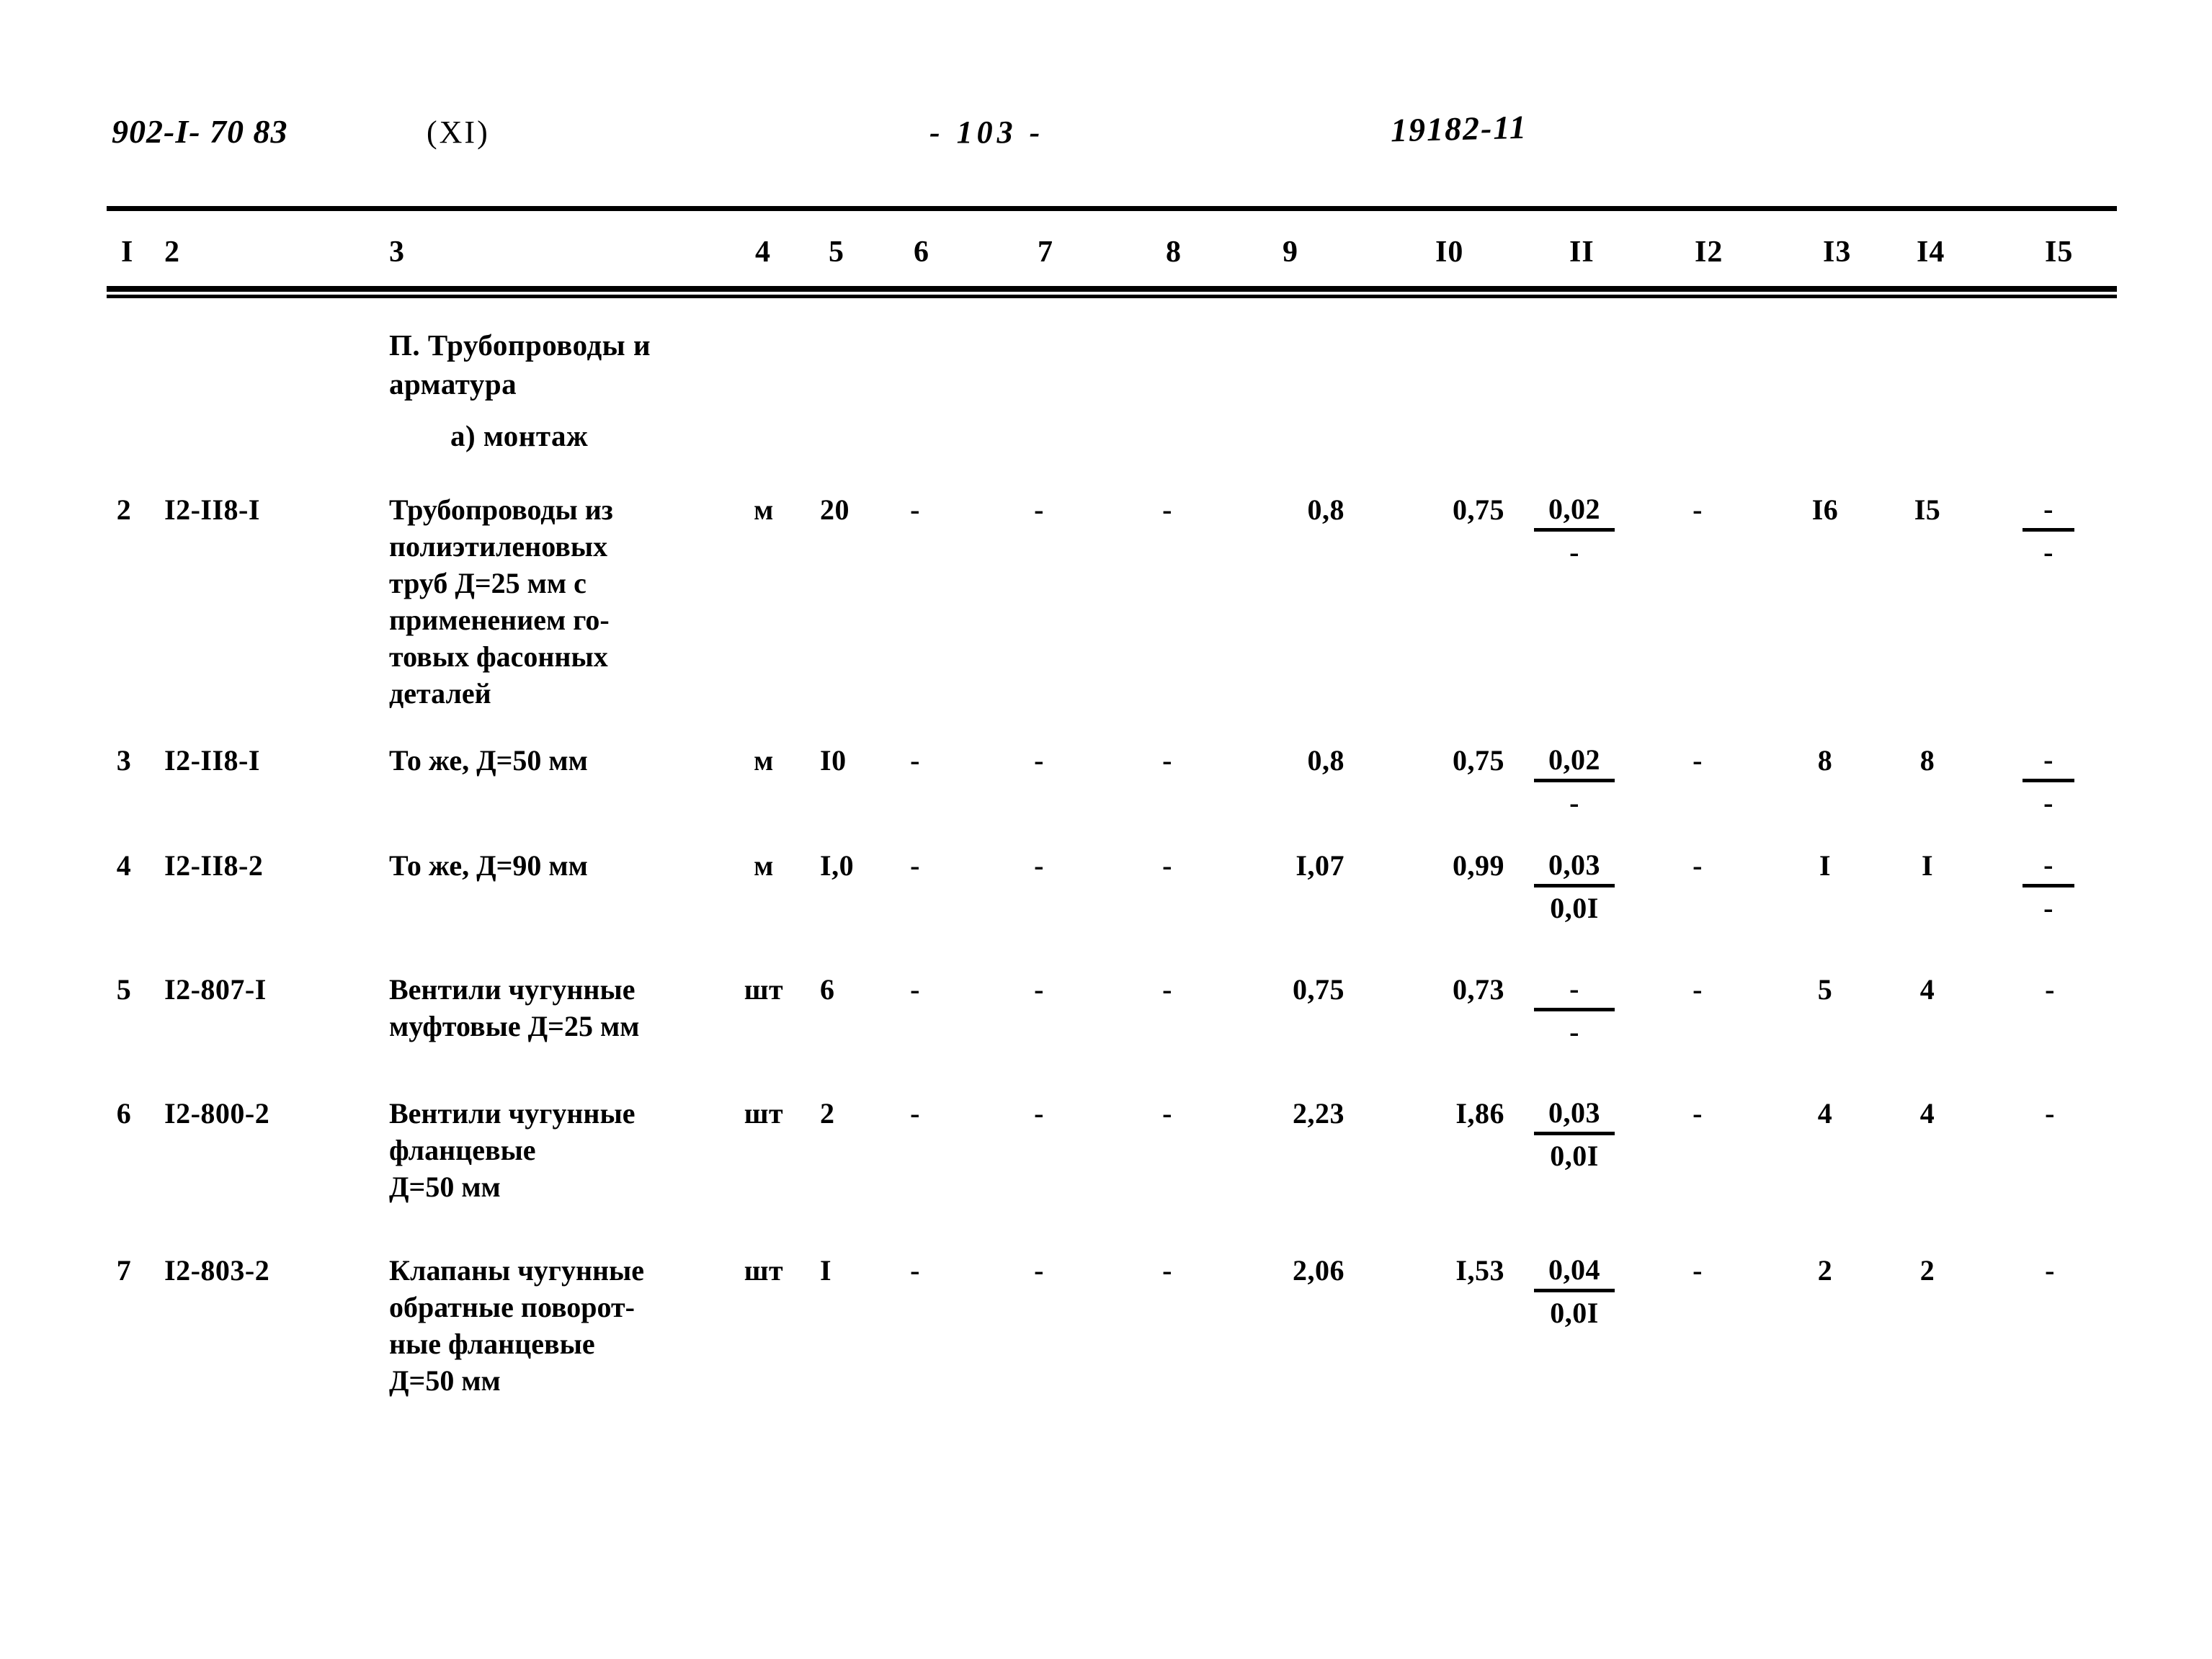  Describe the element at coordinates (1574, 988) in the screenshot. I see `col11-fraction-numerator: -` at that location.